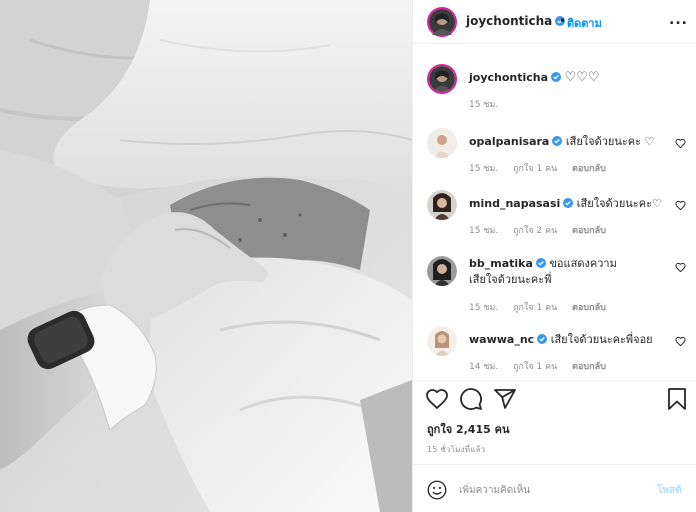 The image size is (696, 512). Describe the element at coordinates (582, 77) in the screenshot. I see `caption-text: ♡♡♡` at that location.